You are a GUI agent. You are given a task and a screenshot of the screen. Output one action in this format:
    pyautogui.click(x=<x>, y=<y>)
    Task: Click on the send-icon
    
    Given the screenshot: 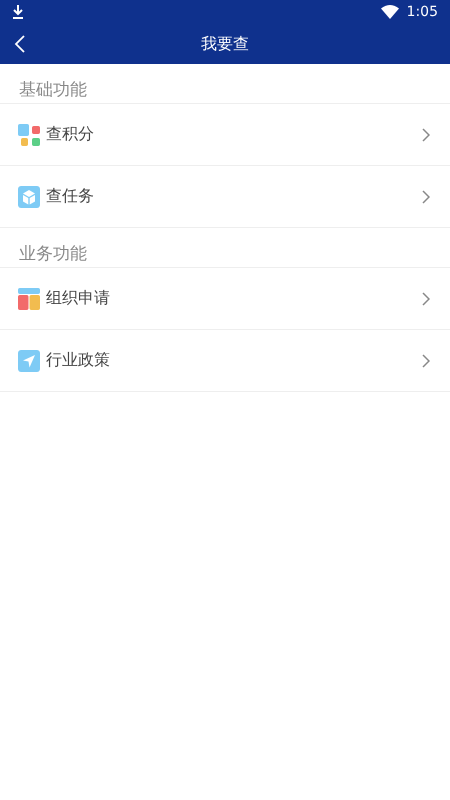 What is the action you would take?
    pyautogui.click(x=29, y=361)
    